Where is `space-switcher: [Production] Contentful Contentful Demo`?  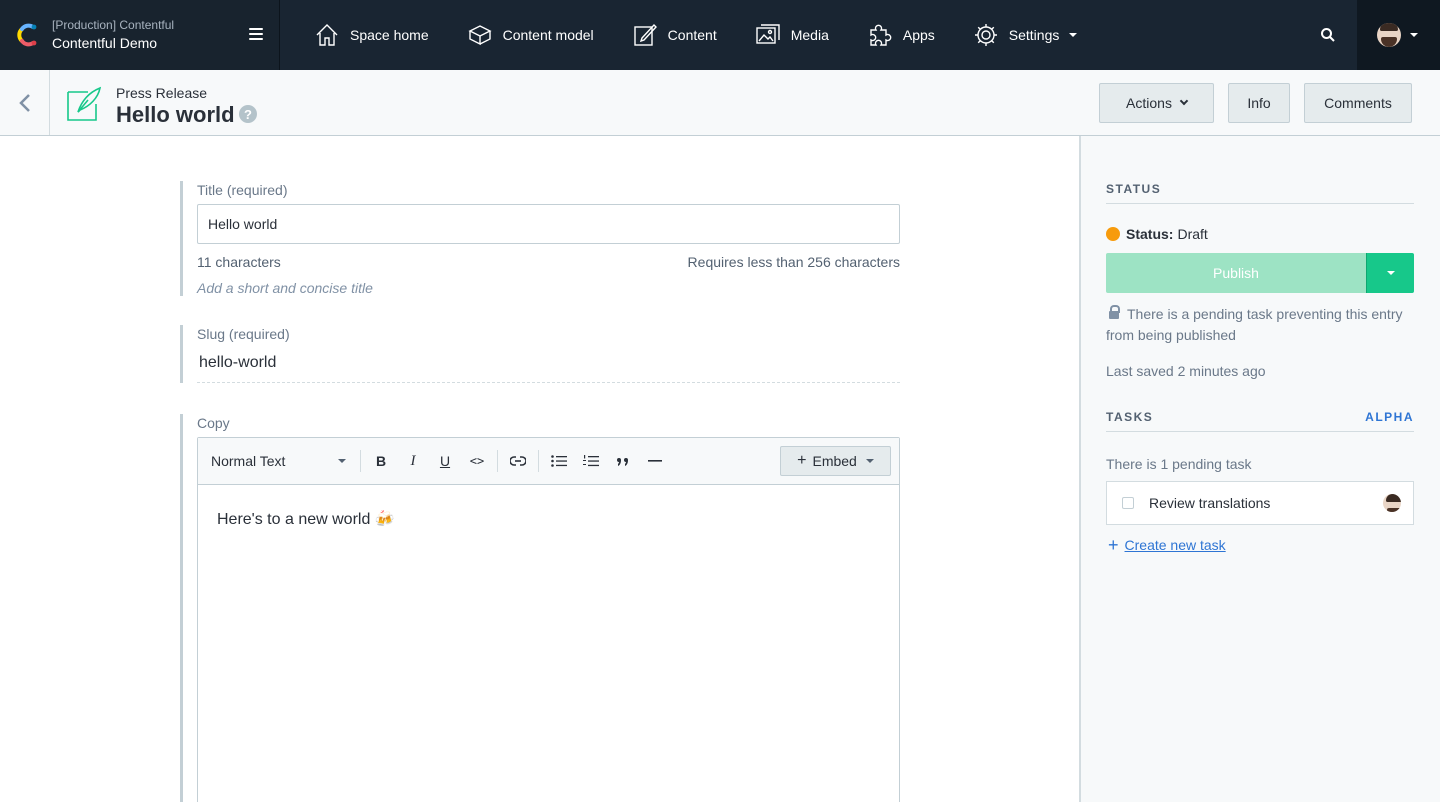
space-switcher: [Production] Contentful Contentful Demo is located at coordinates (140, 35).